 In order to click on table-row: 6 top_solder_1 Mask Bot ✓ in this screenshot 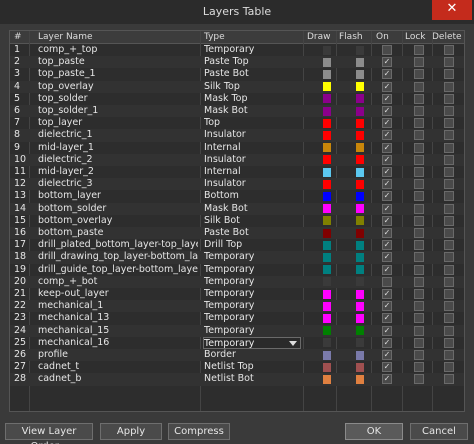, I will do `click(237, 111)`.